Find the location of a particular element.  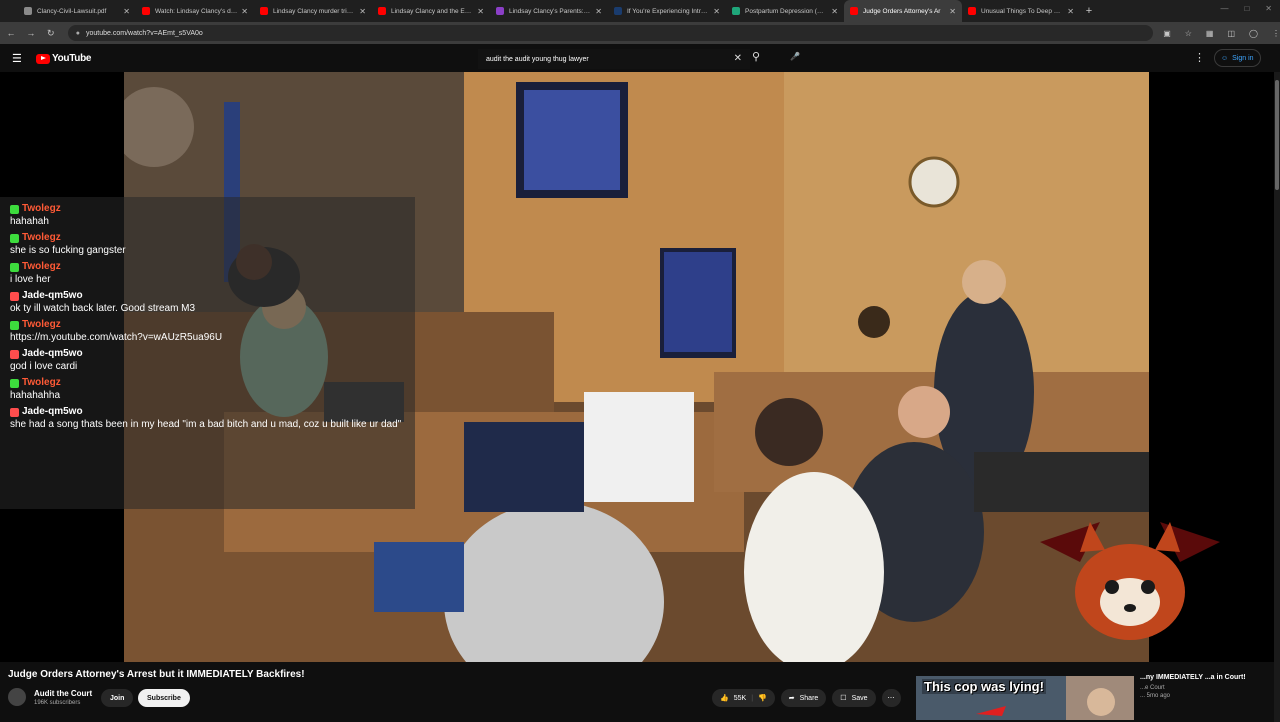

browser-tab: Watch: Lindsay Clancy's defens ✕ is located at coordinates (195, 11).